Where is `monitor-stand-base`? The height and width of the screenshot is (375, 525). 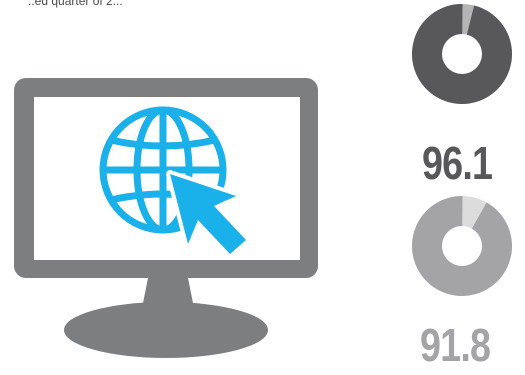 monitor-stand-base is located at coordinates (166, 330).